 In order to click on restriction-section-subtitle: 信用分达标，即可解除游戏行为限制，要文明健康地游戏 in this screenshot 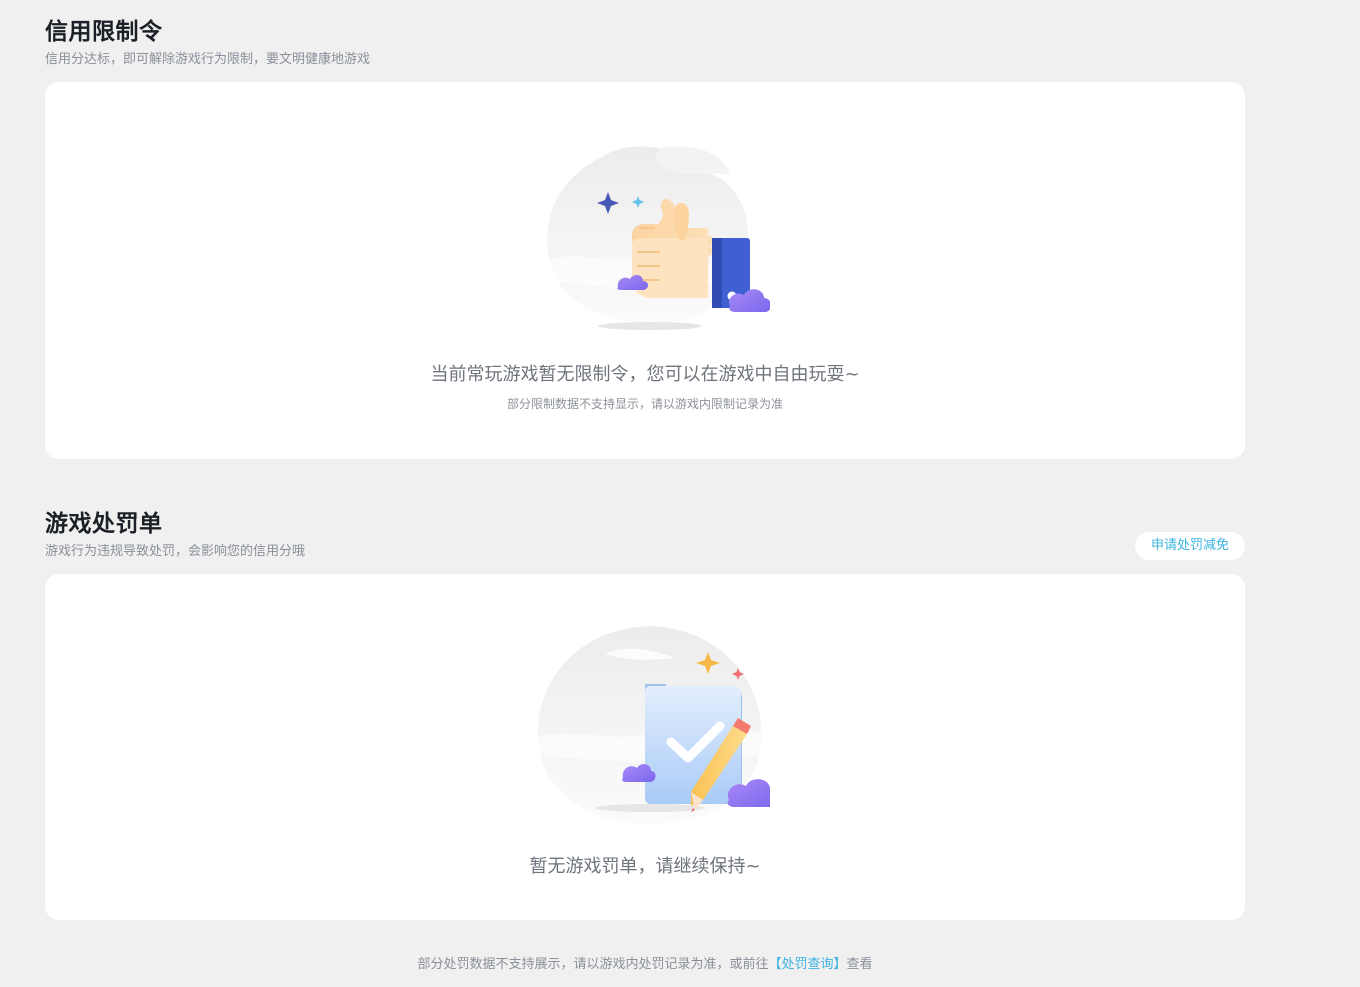, I will do `click(208, 59)`.